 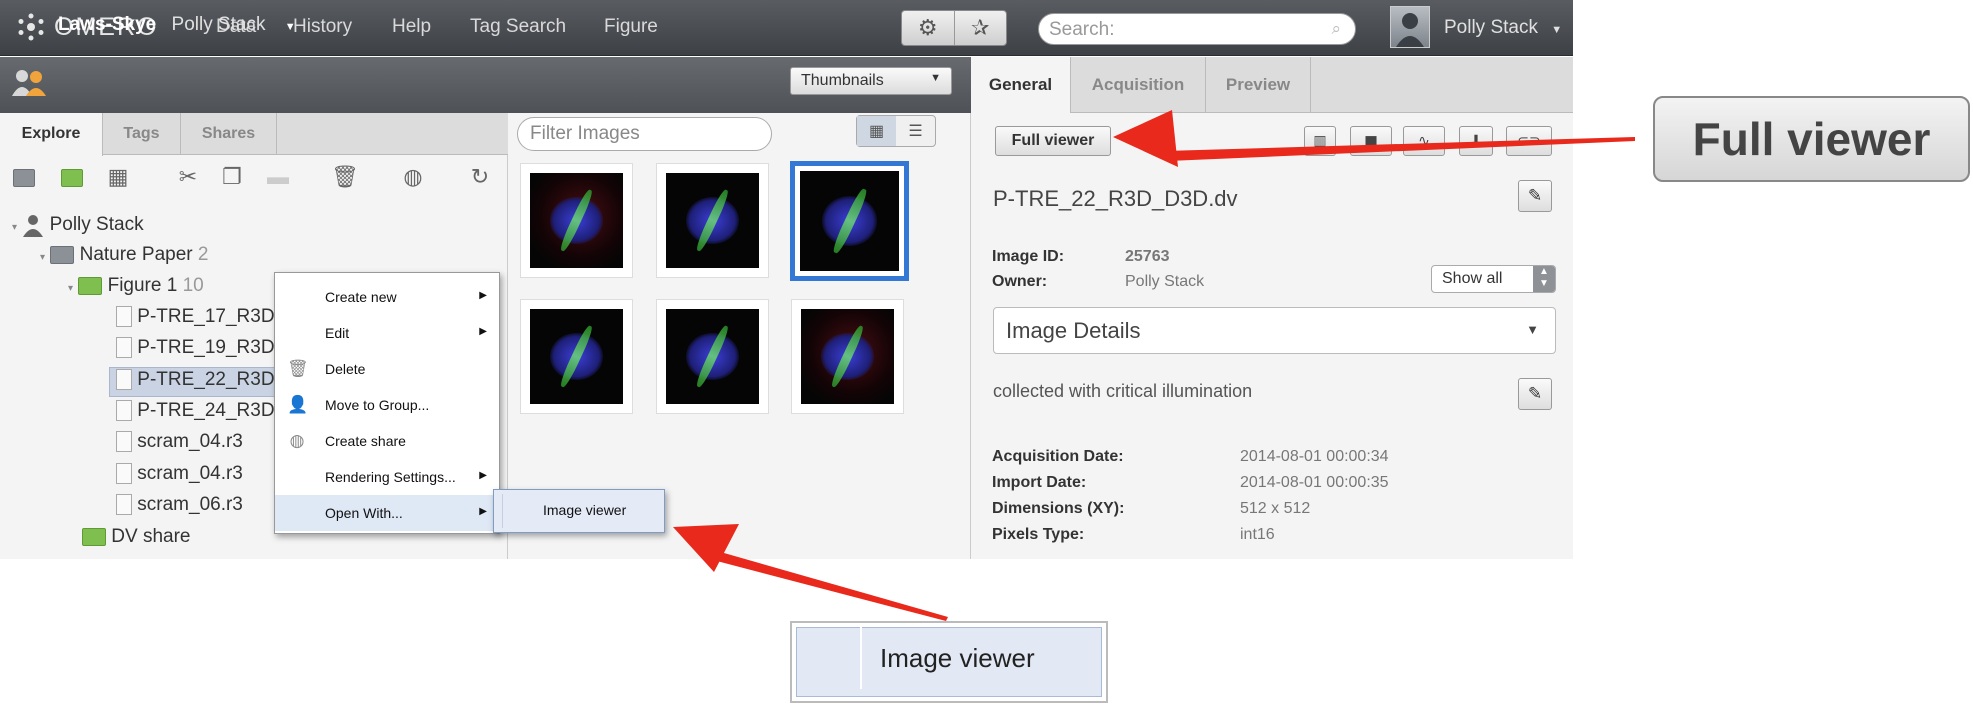 I want to click on tab-preview: Preview, so click(x=1258, y=85).